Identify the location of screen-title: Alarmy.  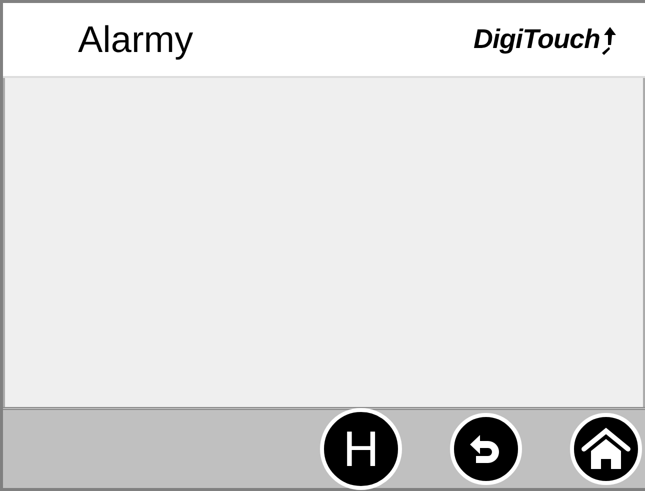
(136, 39).